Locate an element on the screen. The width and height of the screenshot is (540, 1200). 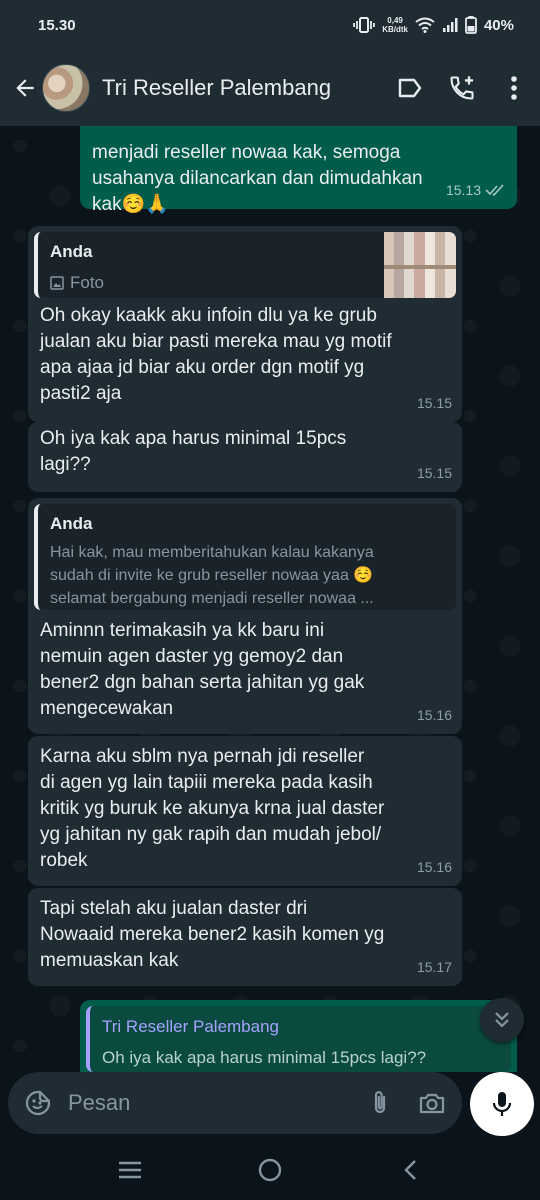
status-bar: 15.30 0,49 KB/dtk 40% is located at coordinates (270, 25).